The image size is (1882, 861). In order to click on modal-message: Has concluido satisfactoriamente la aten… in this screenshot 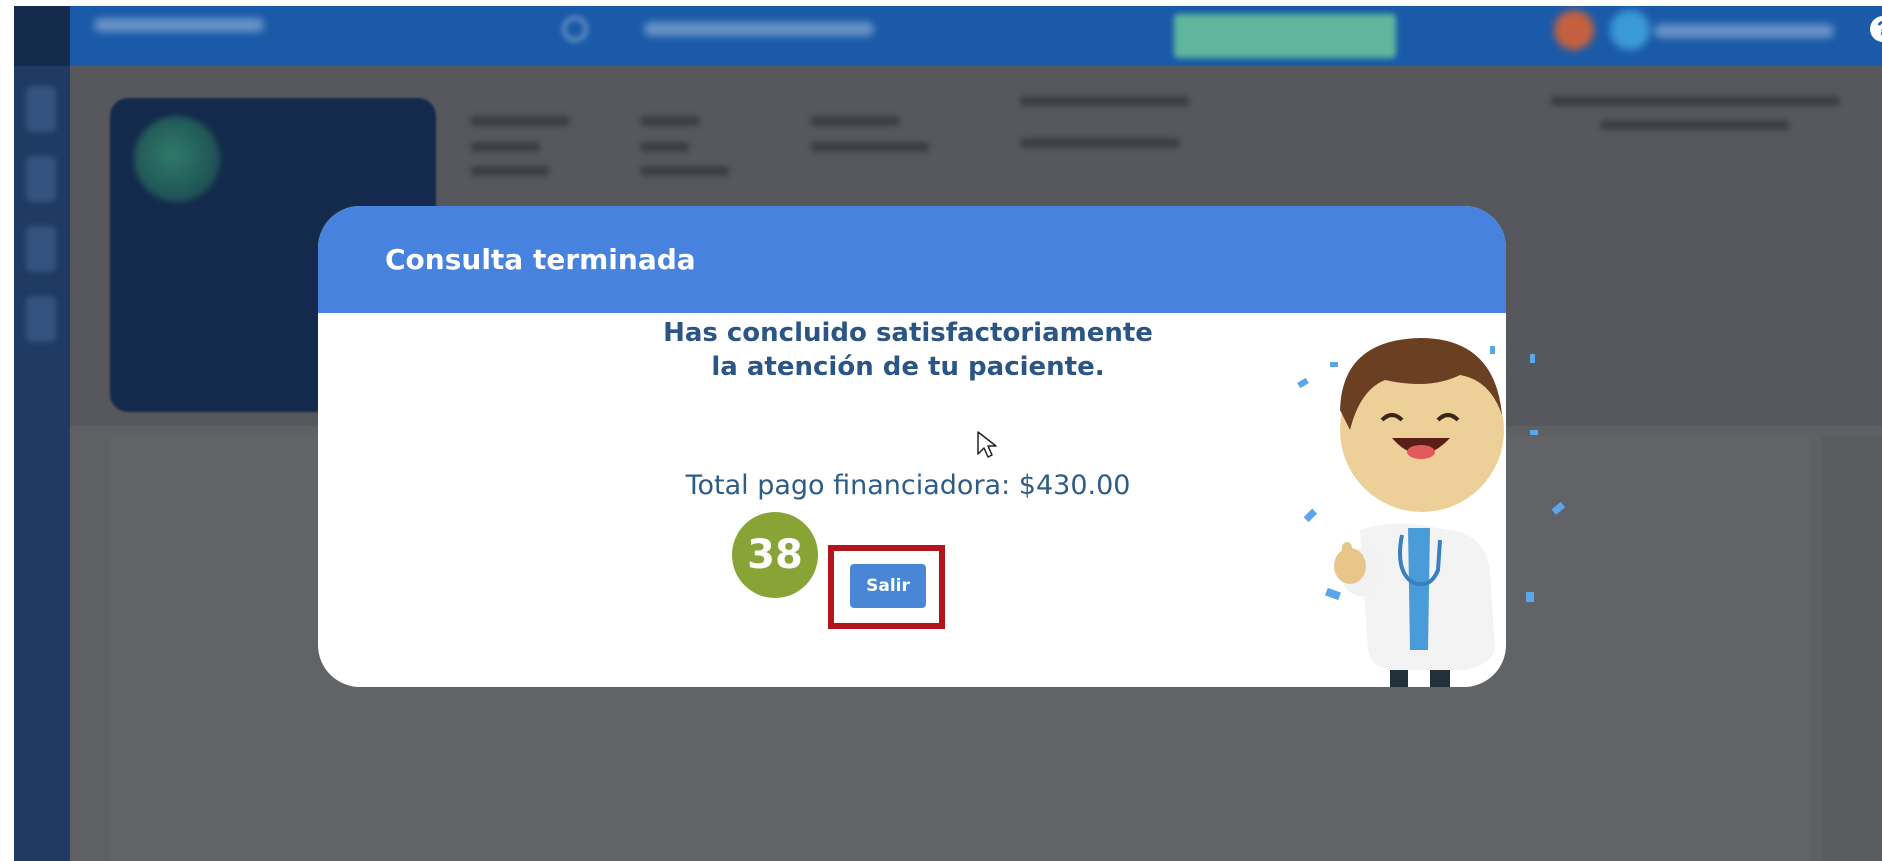, I will do `click(908, 350)`.